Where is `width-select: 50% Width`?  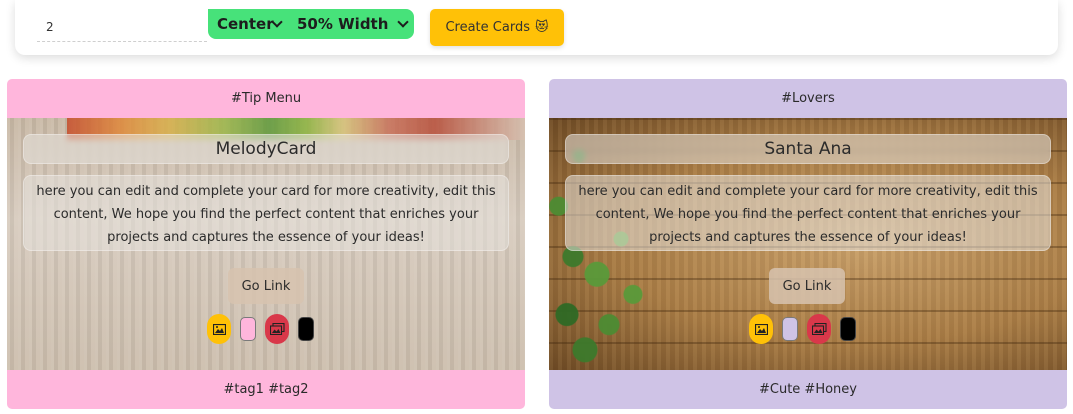
width-select: 50% Width is located at coordinates (351, 24).